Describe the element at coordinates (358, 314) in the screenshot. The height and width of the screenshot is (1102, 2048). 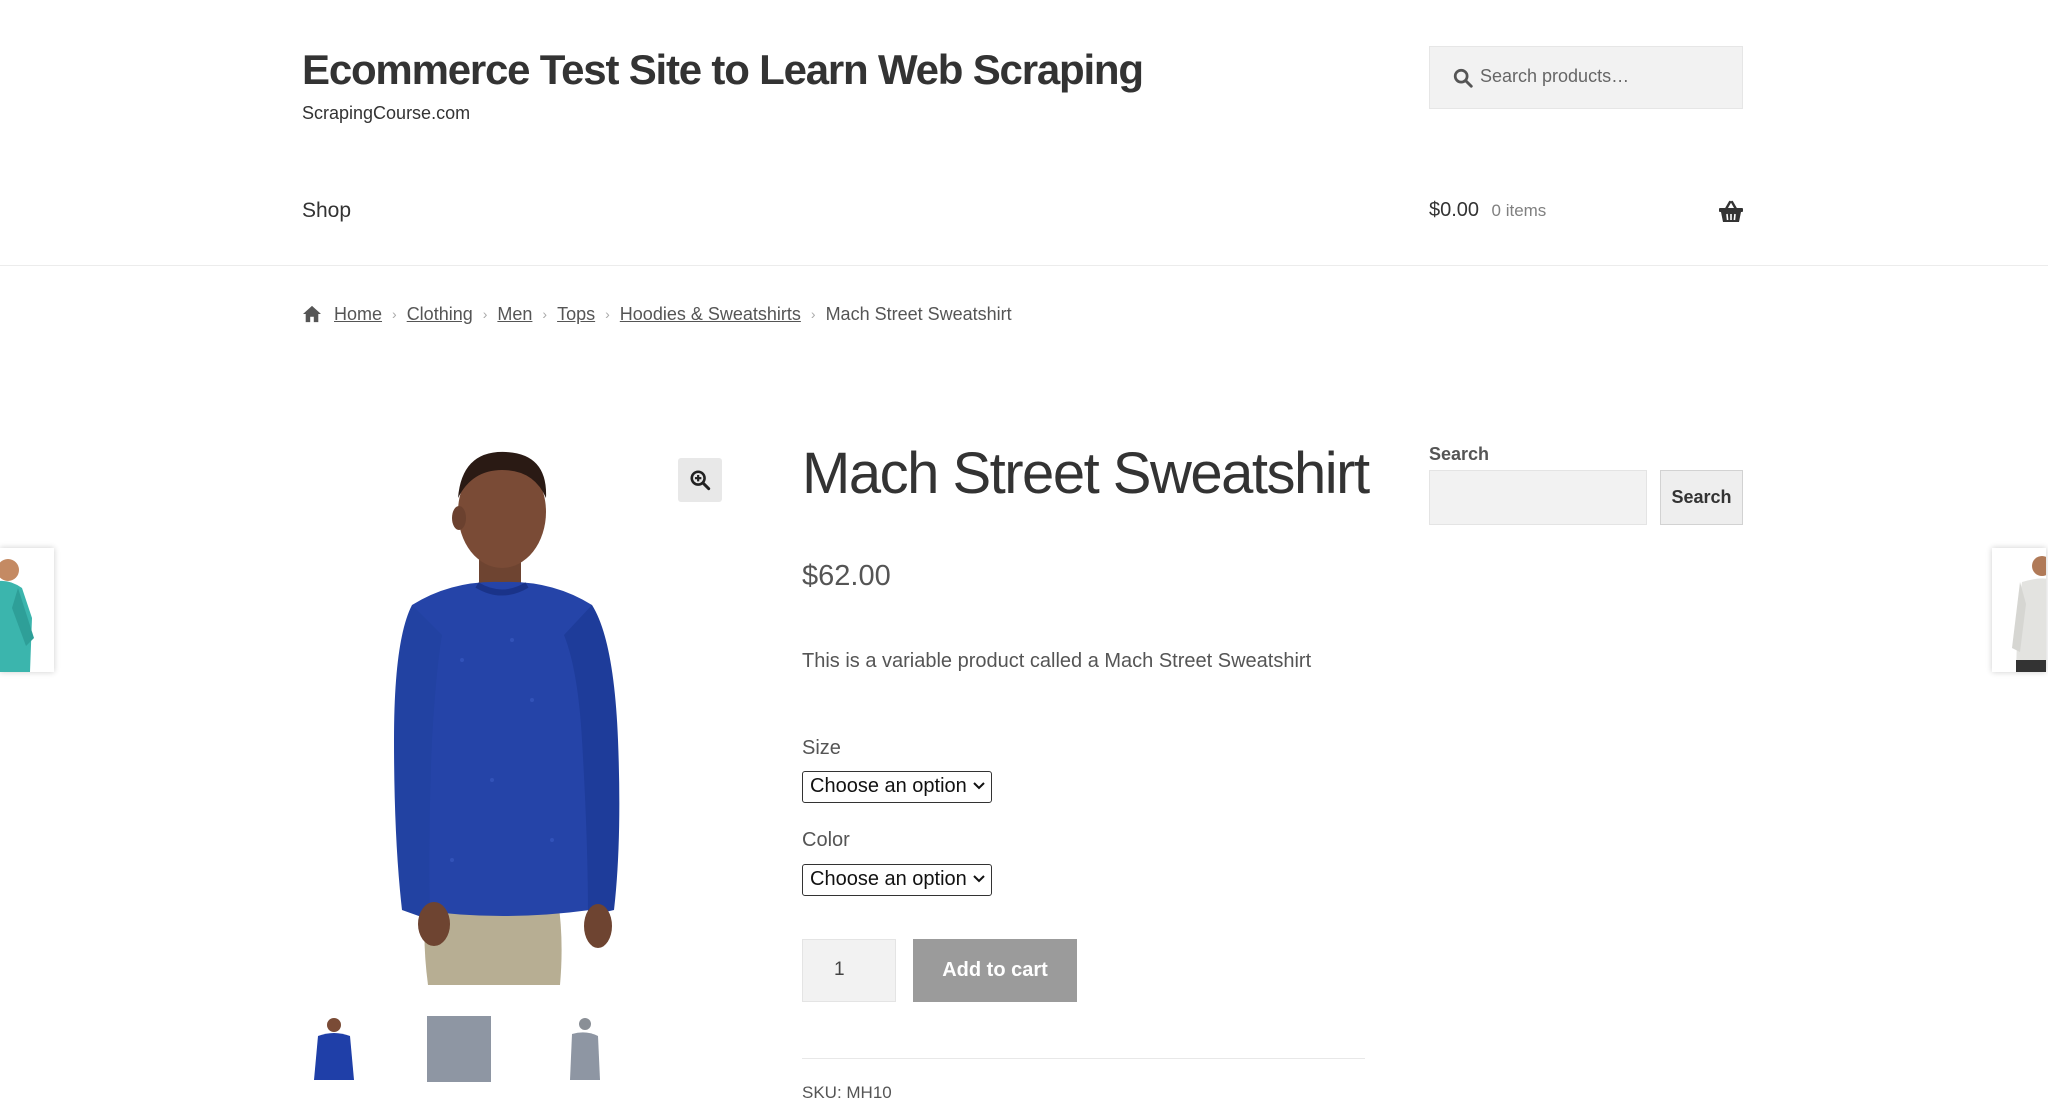
I see `breadcrumb-home: Home` at that location.